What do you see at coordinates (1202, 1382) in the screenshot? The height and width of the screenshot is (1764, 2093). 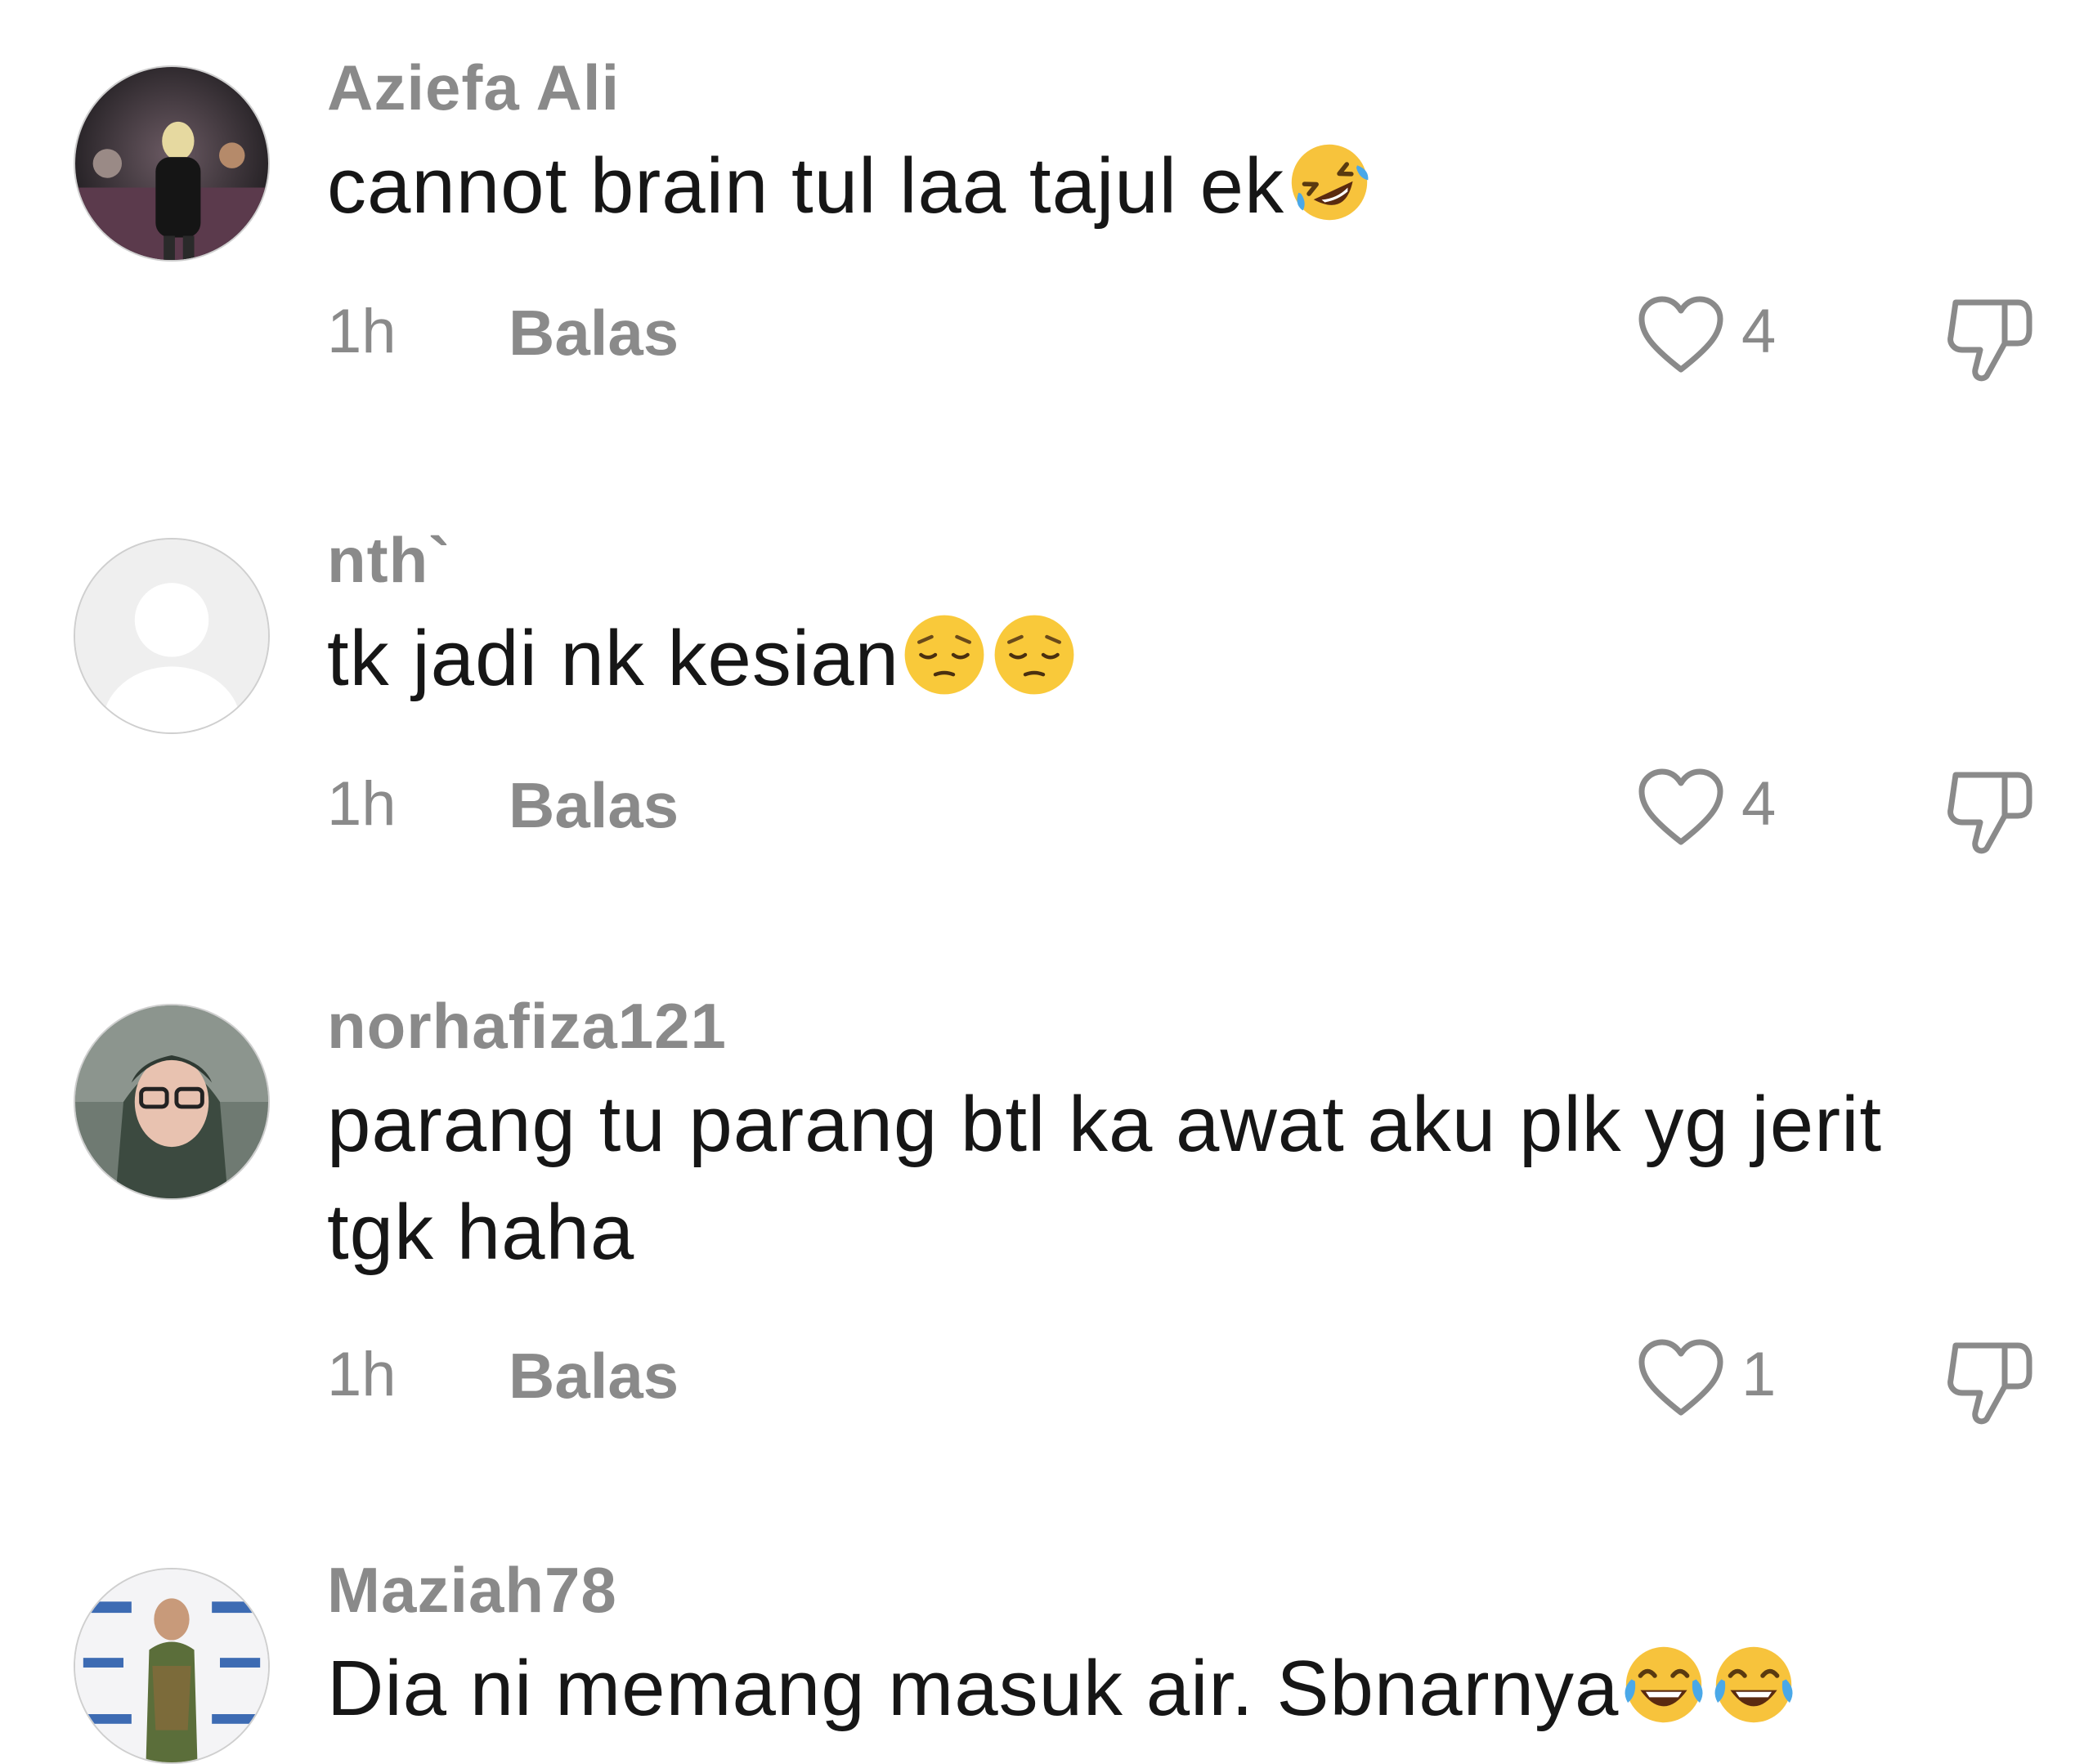 I see `comment-meta: 1h Balas 1` at bounding box center [1202, 1382].